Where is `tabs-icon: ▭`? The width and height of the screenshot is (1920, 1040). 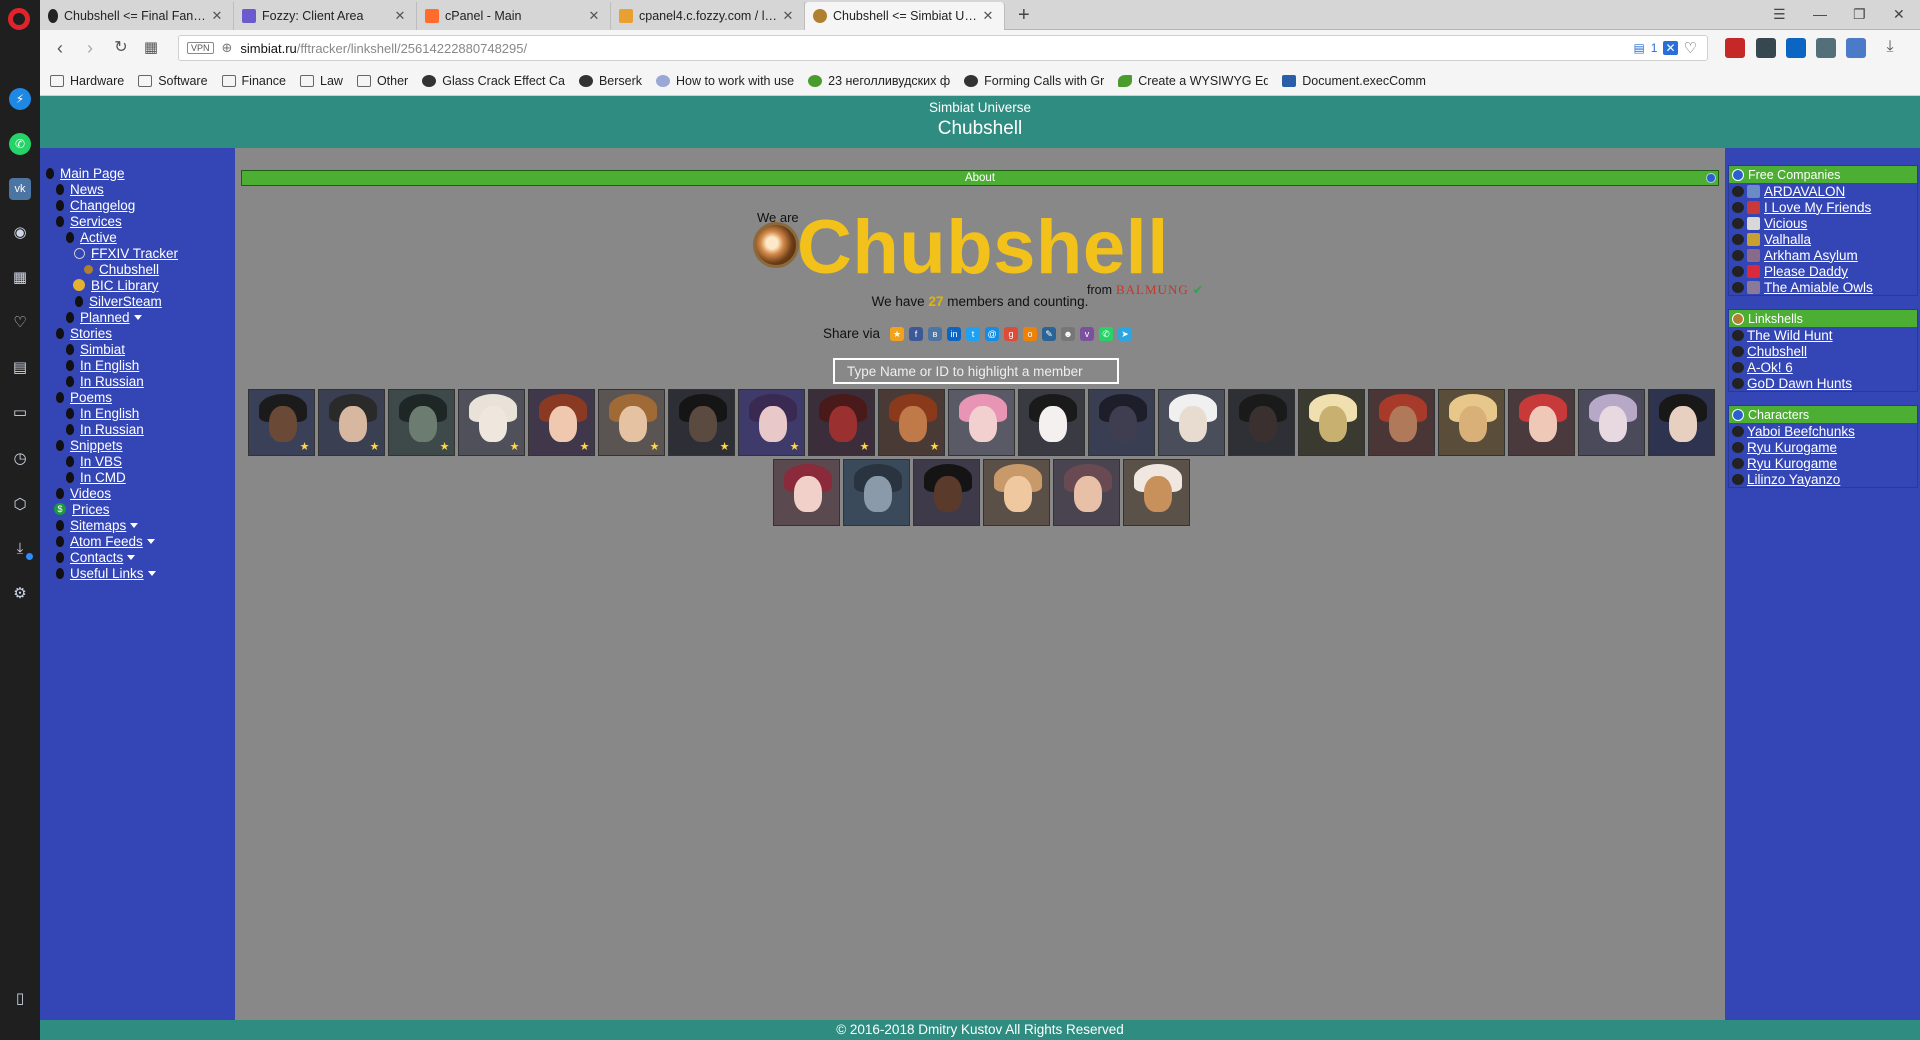 tabs-icon: ▭ is located at coordinates (20, 413).